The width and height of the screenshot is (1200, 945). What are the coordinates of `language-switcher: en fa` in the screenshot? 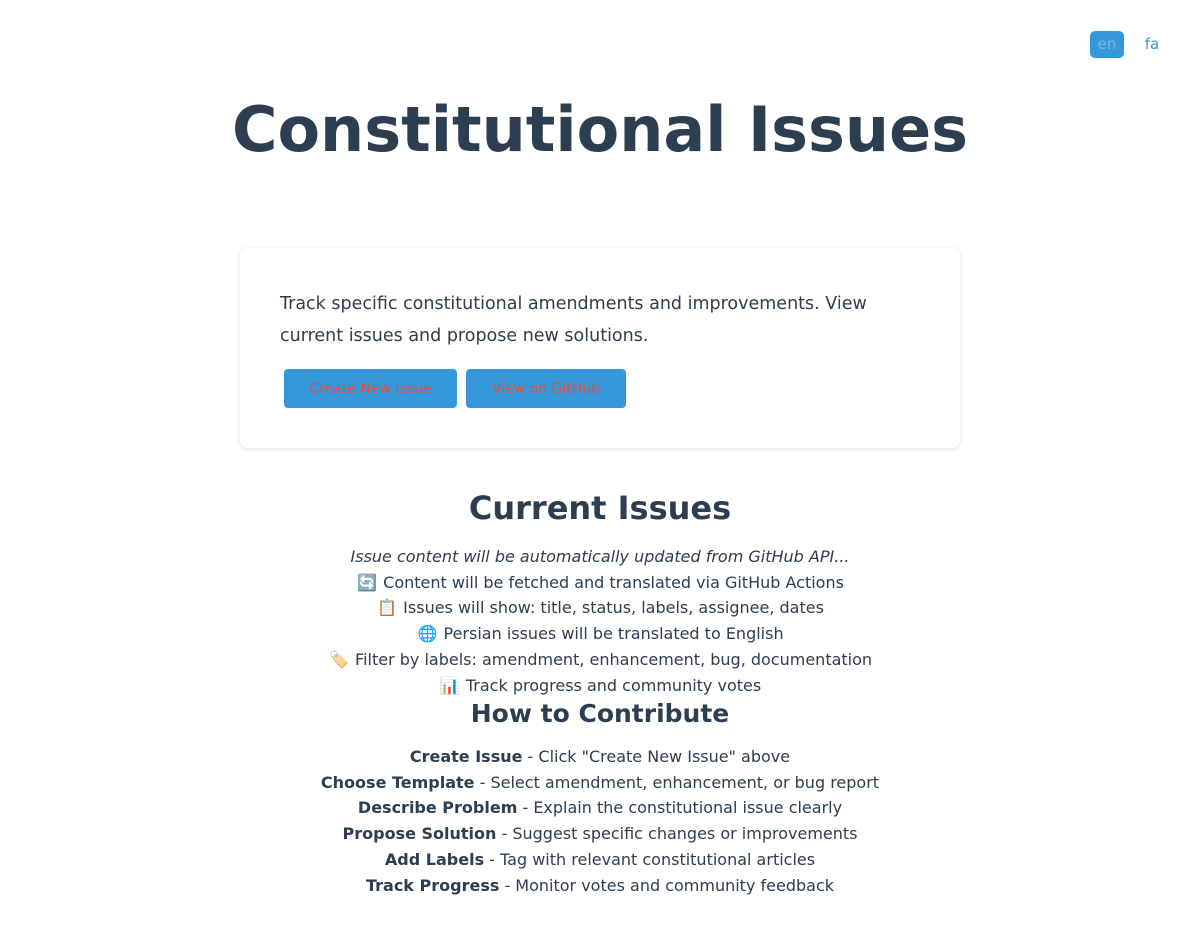 It's located at (1125, 44).